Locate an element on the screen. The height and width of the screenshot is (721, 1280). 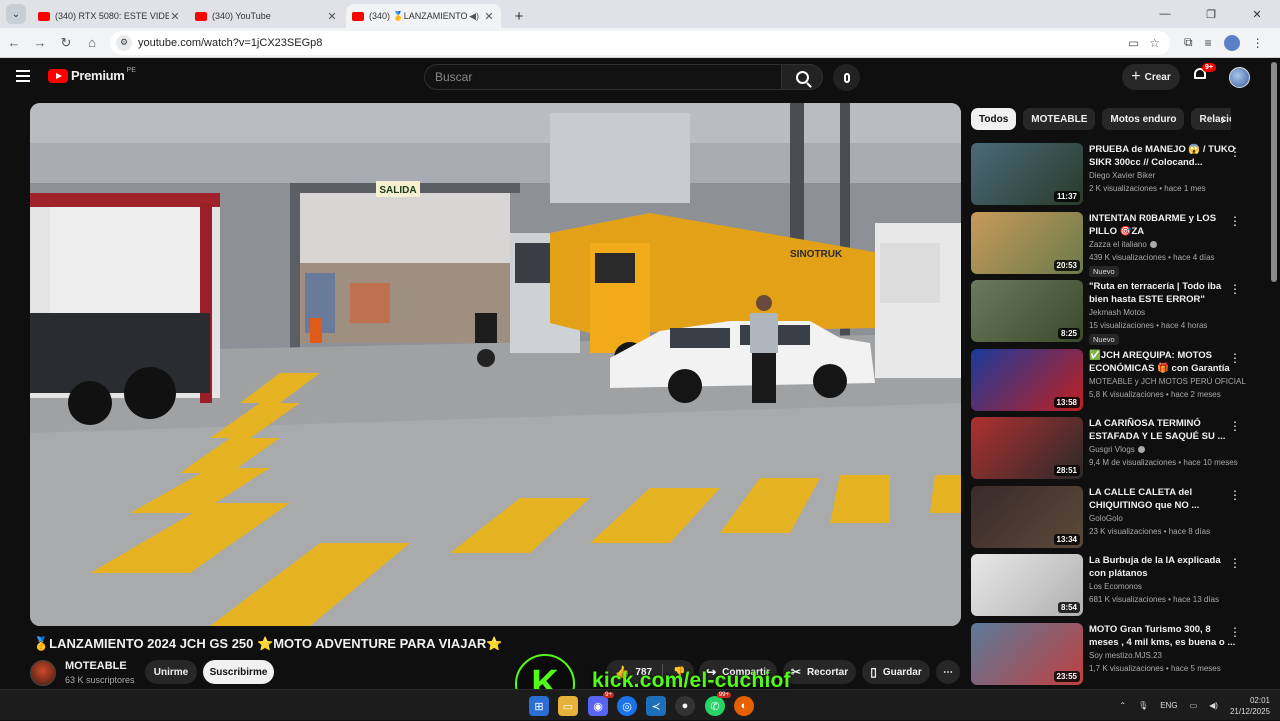
create-button: + Crear is located at coordinates (1151, 77).